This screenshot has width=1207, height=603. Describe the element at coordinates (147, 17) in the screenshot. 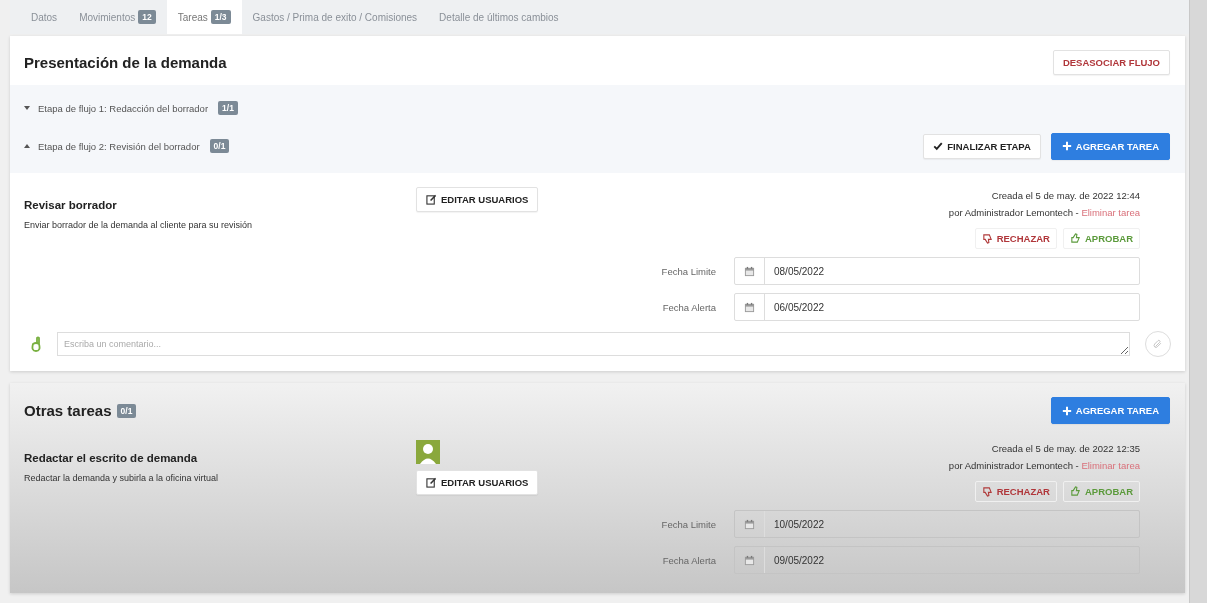

I see `count-badge: 12` at that location.